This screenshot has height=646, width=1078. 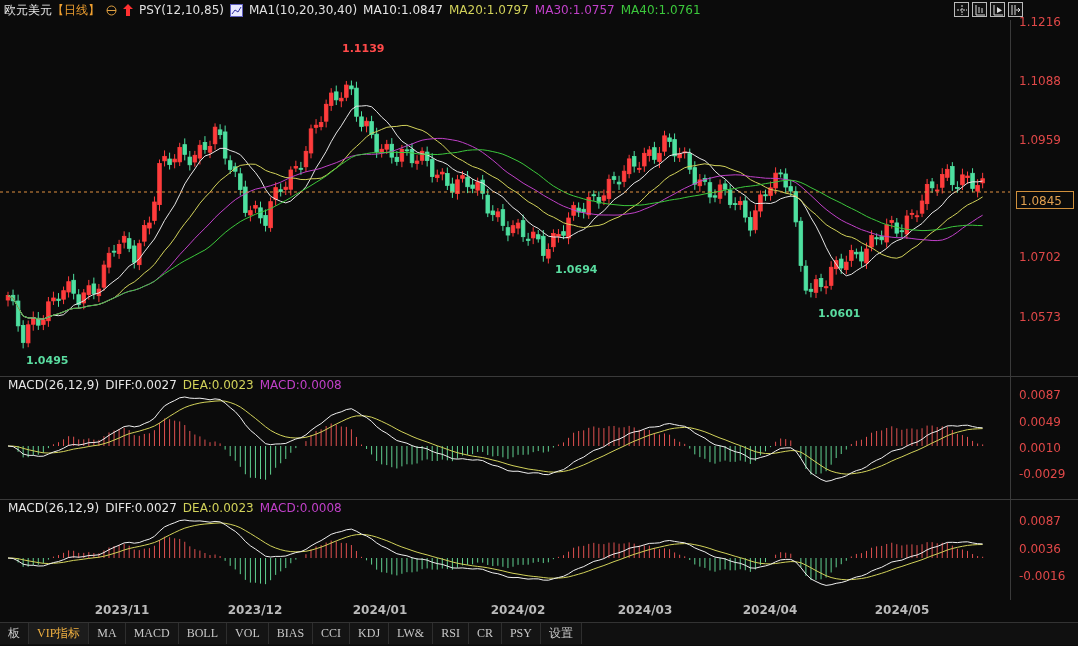 What do you see at coordinates (411, 633) in the screenshot?
I see `indicator-tab: LW&` at bounding box center [411, 633].